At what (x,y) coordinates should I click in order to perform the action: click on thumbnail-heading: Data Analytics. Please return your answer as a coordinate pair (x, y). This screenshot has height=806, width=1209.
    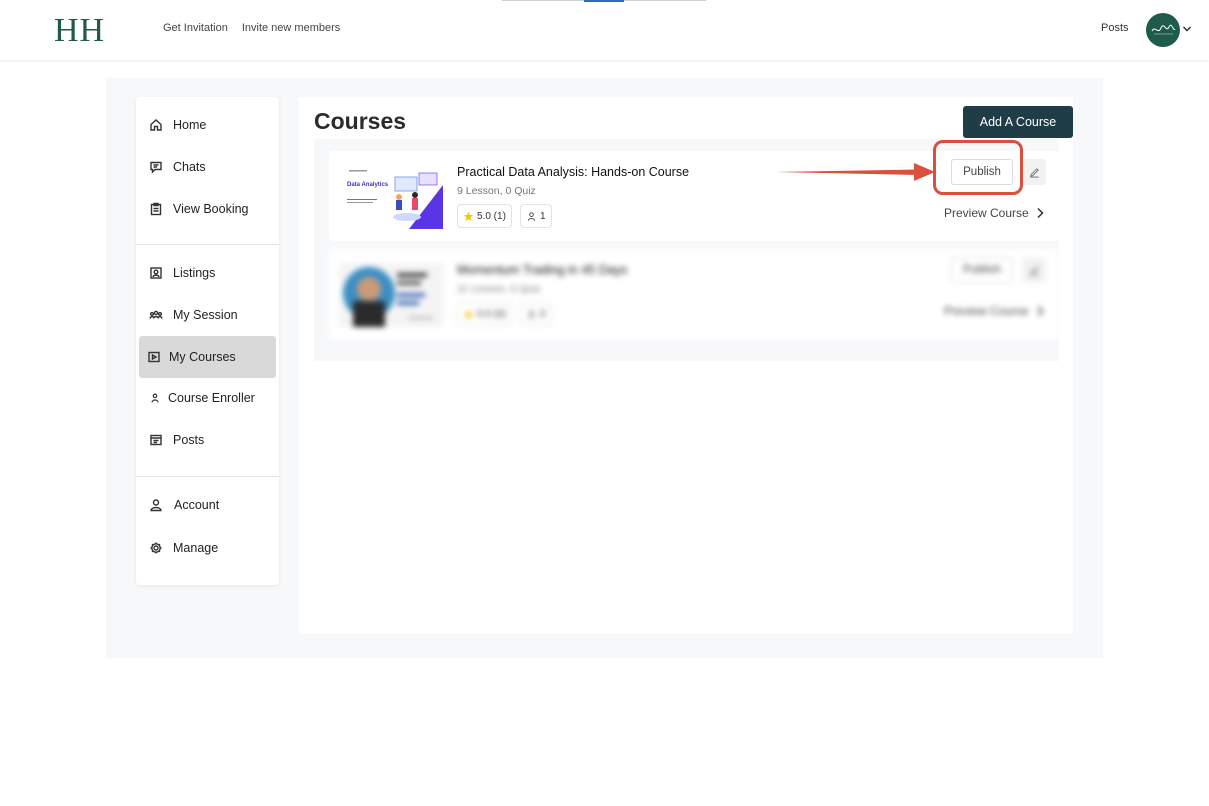
    Looking at the image, I should click on (368, 185).